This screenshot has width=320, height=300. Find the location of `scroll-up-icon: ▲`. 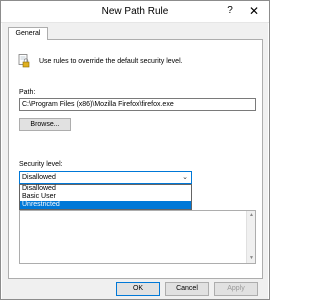

scroll-up-icon: ▲ is located at coordinates (251, 215).